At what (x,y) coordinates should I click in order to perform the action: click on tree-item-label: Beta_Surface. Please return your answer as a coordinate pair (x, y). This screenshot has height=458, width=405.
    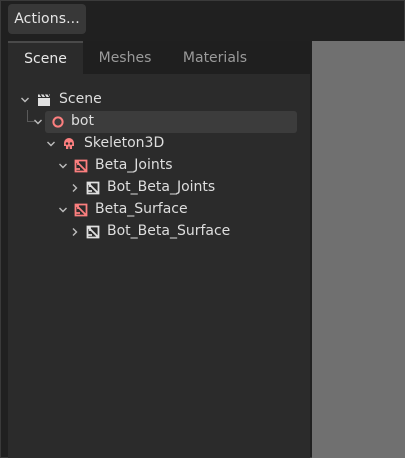
    Looking at the image, I should click on (141, 209).